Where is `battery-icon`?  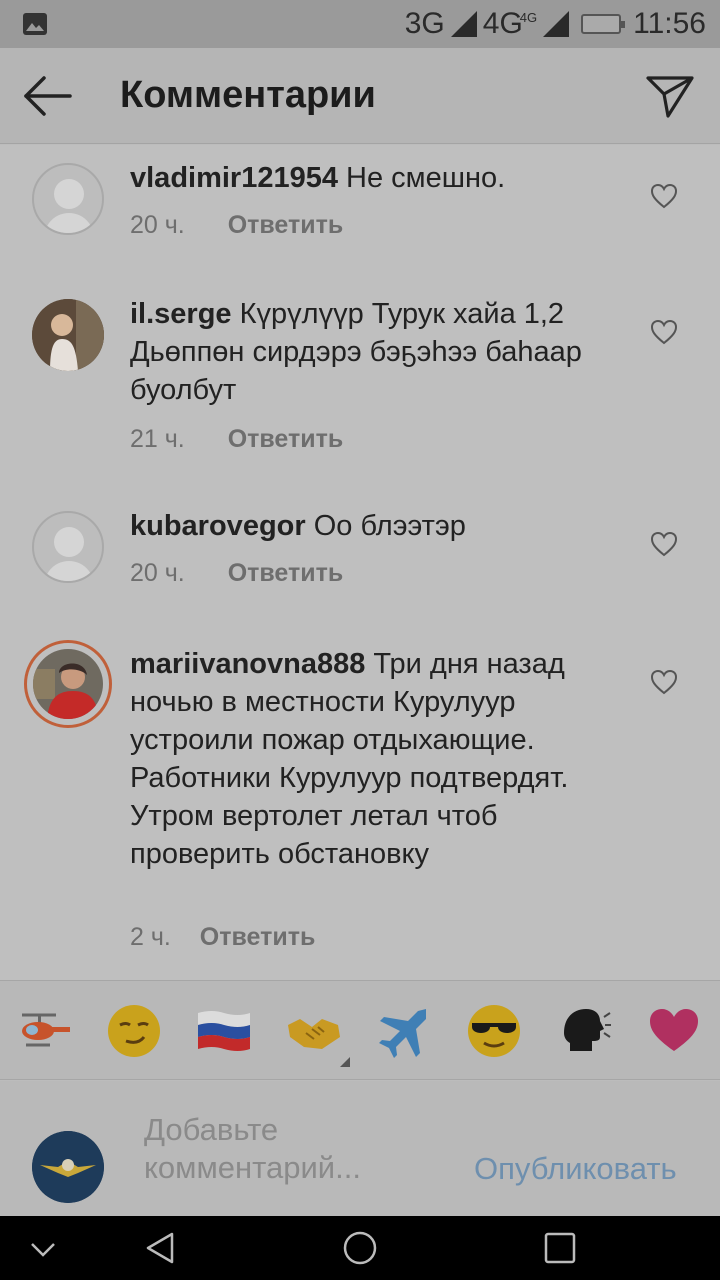
battery-icon is located at coordinates (603, 24).